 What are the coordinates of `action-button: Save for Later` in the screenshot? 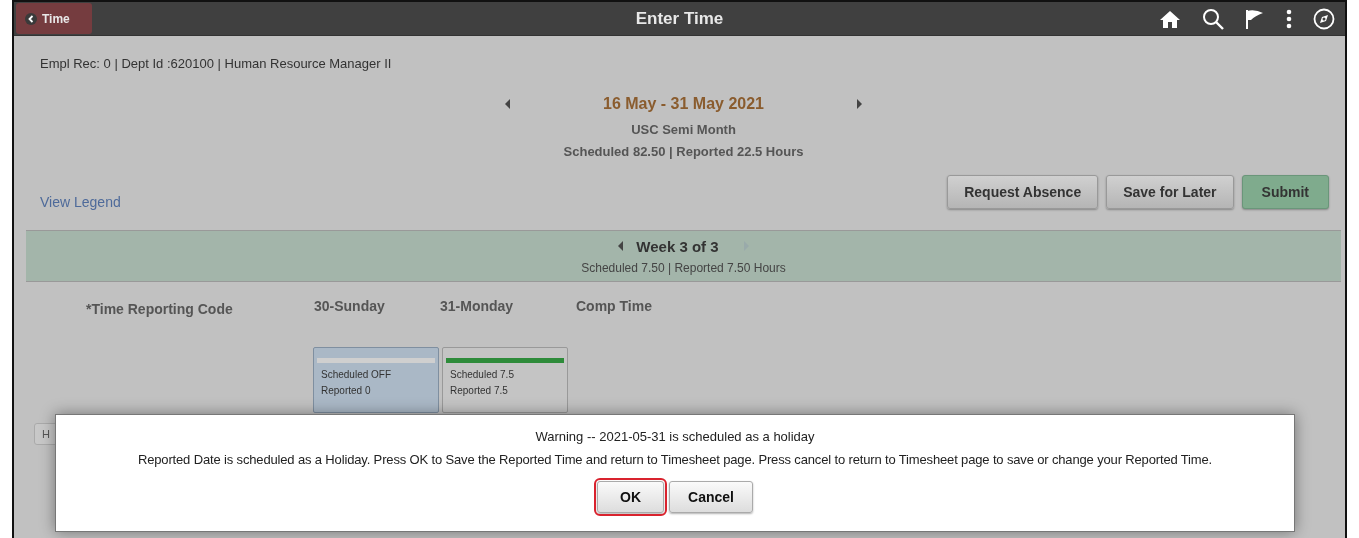 It's located at (1170, 192).